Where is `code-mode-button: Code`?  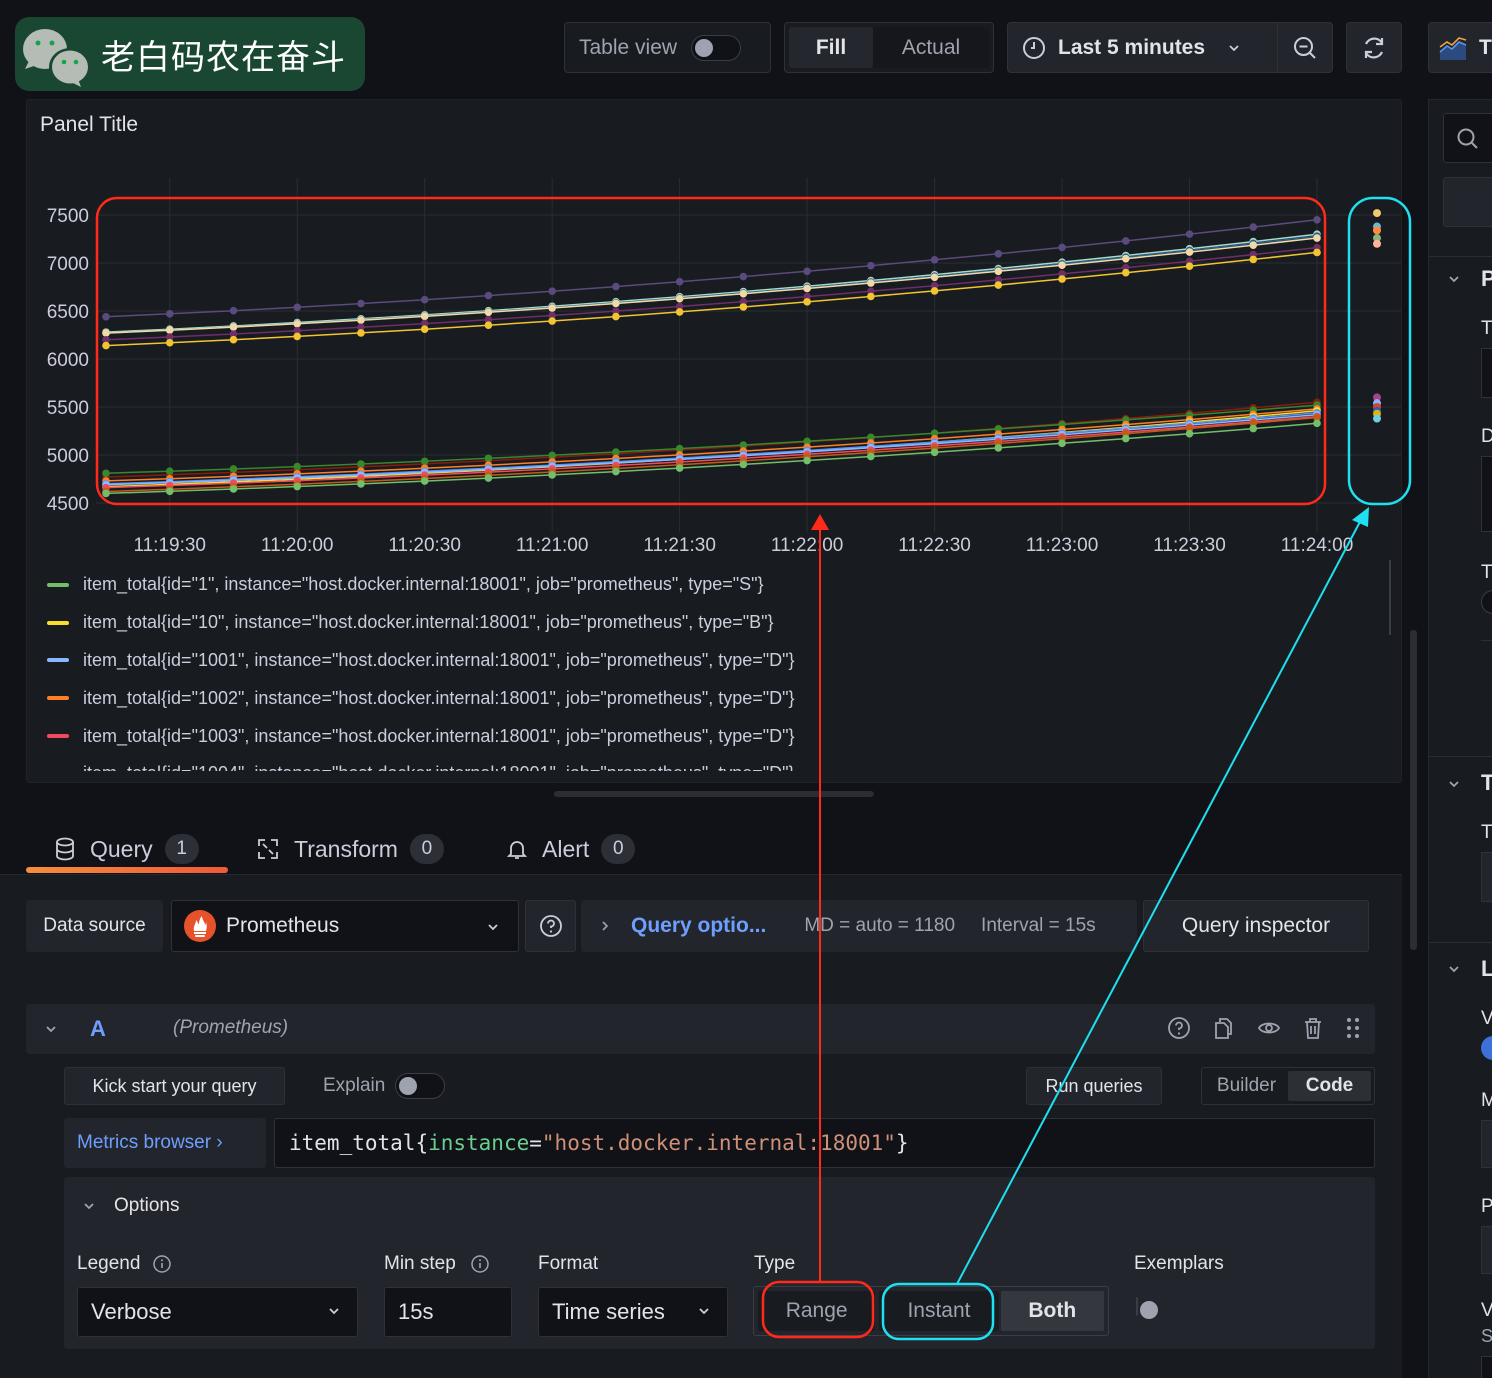
code-mode-button: Code is located at coordinates (1329, 1086).